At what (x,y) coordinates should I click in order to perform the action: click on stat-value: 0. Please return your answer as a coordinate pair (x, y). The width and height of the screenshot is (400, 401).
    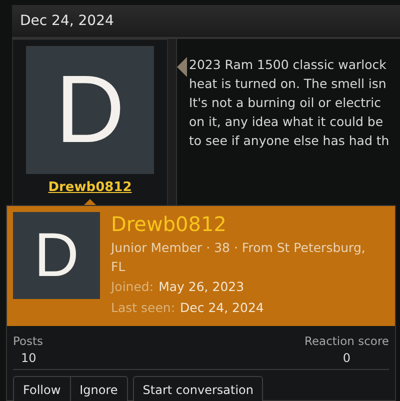
    Looking at the image, I should click on (346, 358).